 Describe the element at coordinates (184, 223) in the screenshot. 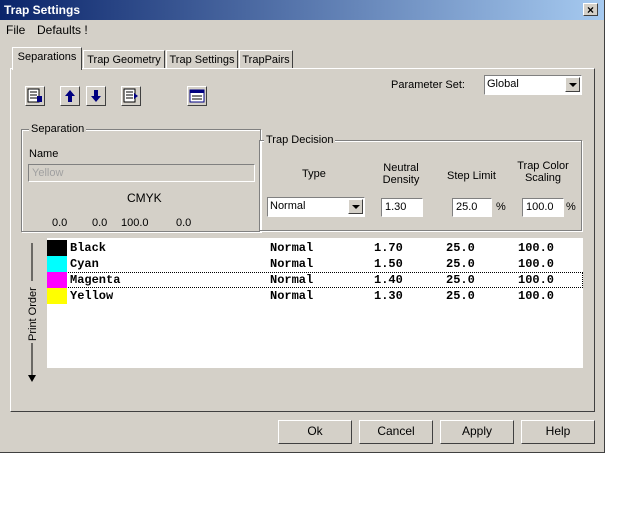

I see `cmyk-black-value: 0.0` at that location.